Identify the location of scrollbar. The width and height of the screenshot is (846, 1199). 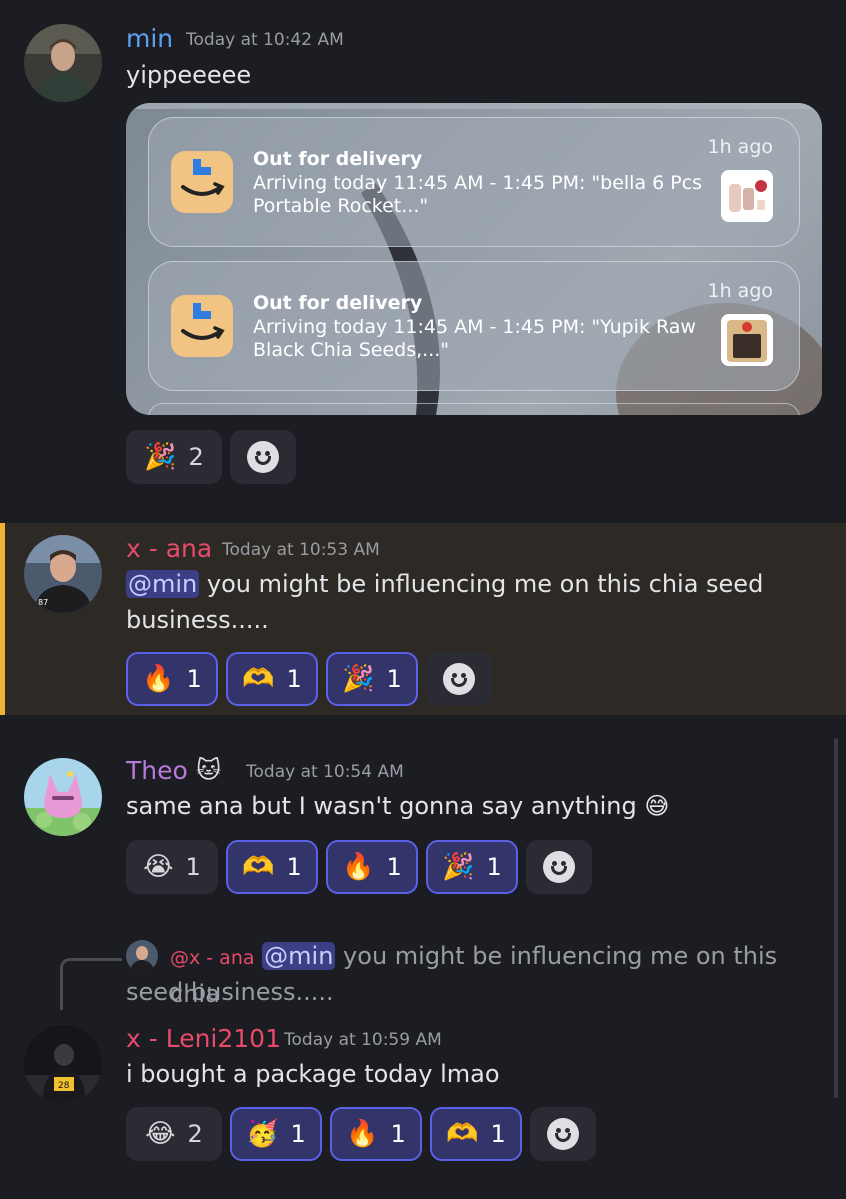
(836, 918).